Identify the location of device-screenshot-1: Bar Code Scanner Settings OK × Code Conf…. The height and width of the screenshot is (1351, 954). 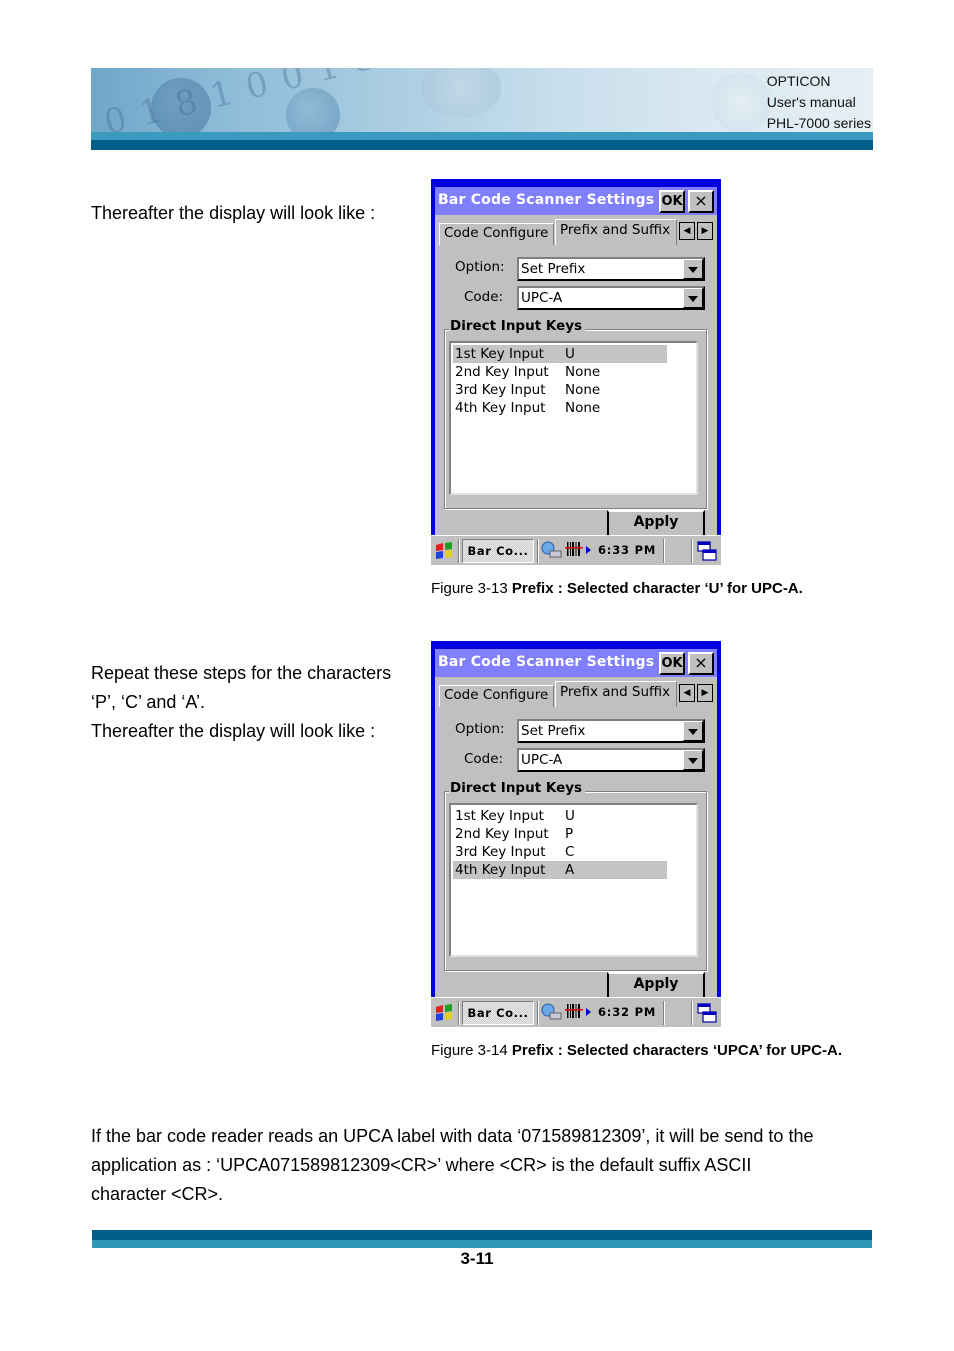
(576, 372).